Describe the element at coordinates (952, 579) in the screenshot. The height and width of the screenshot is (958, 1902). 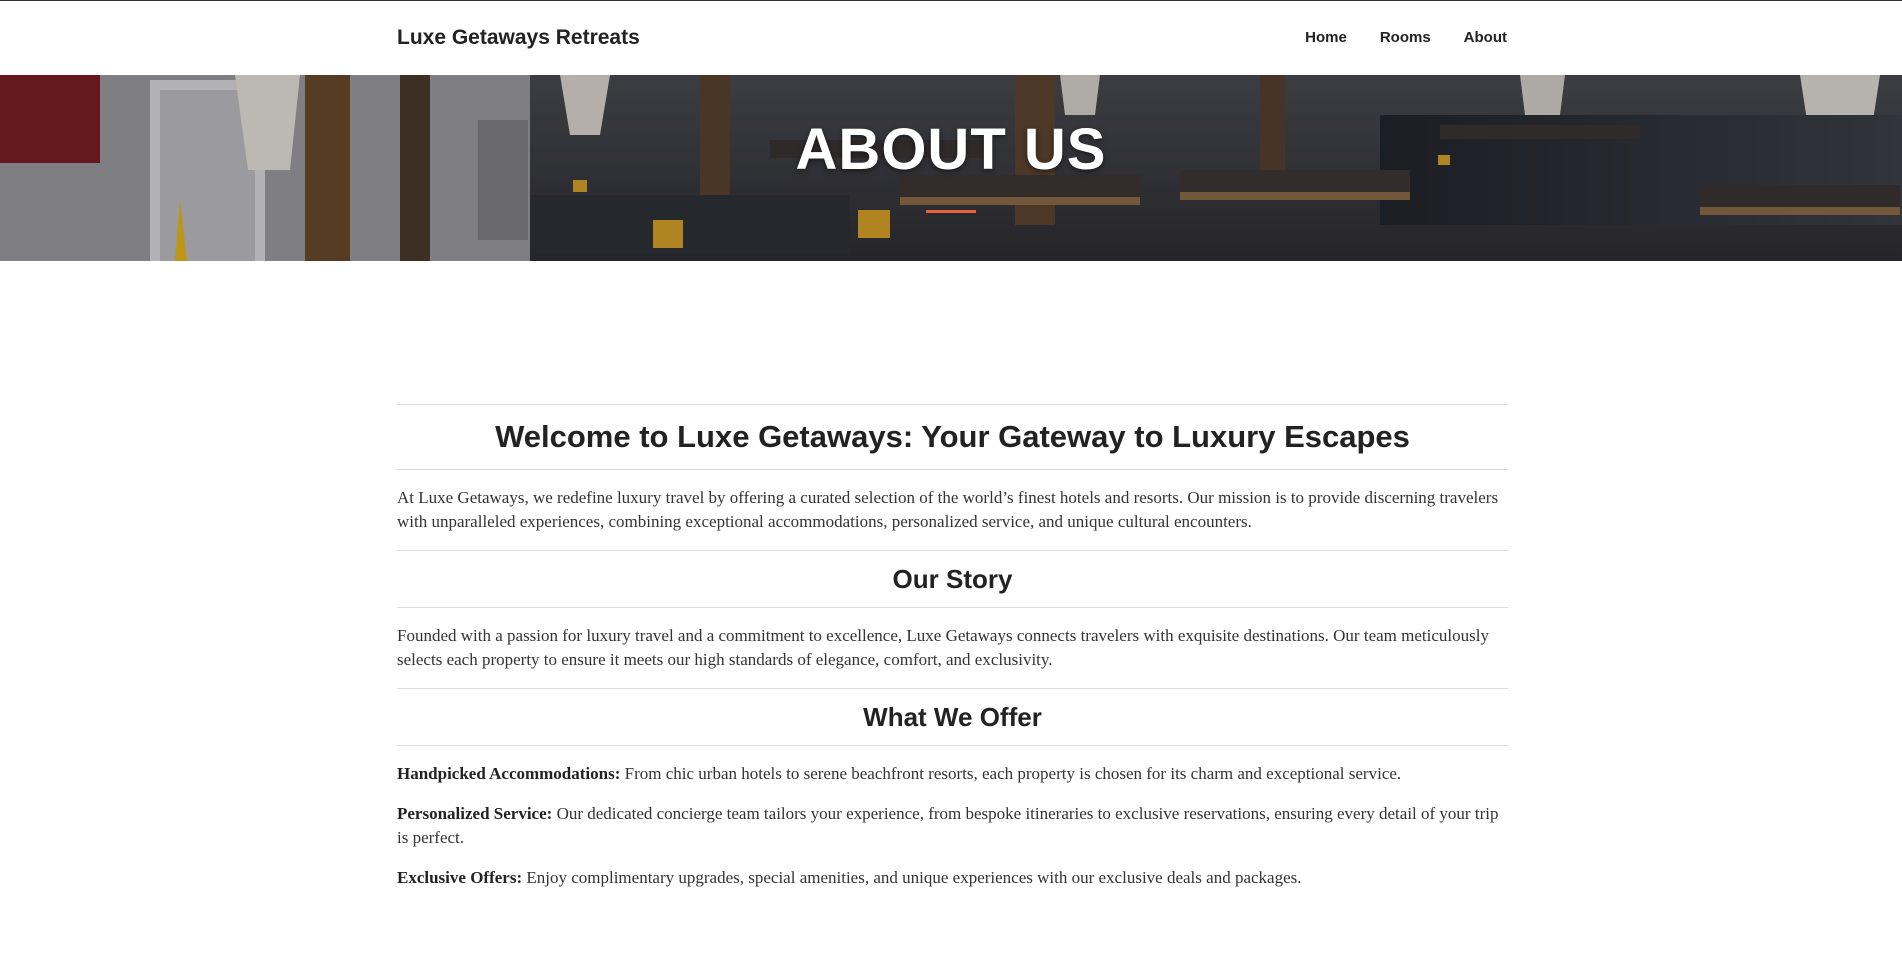
I see `our-story-heading: Our Story` at that location.